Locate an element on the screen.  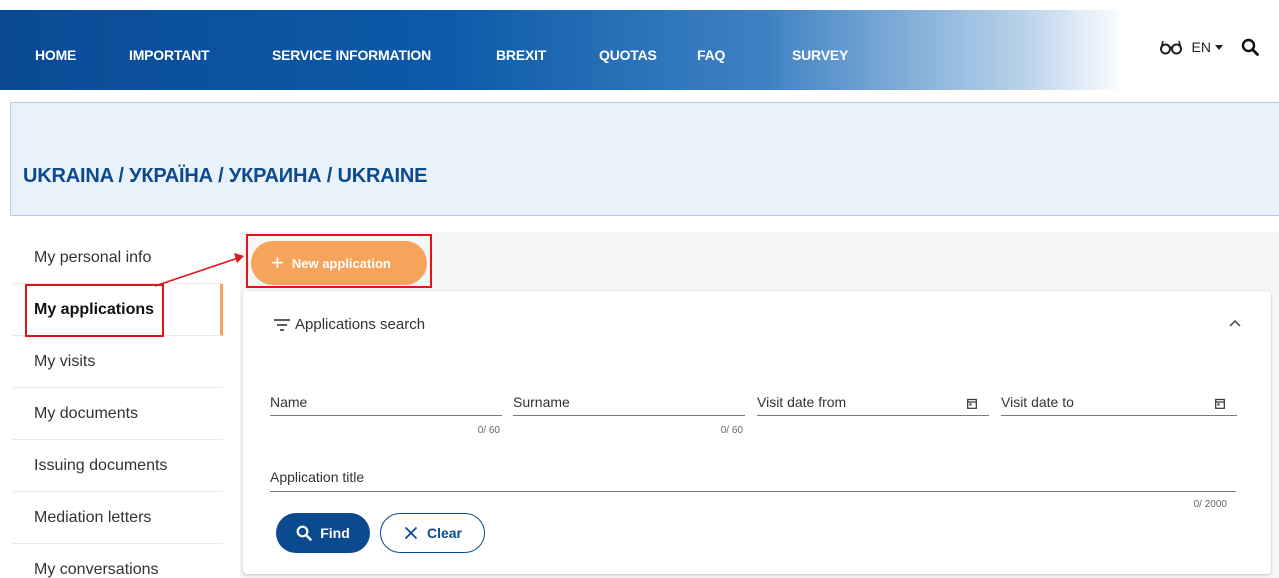
clear-button: Clear is located at coordinates (432, 533).